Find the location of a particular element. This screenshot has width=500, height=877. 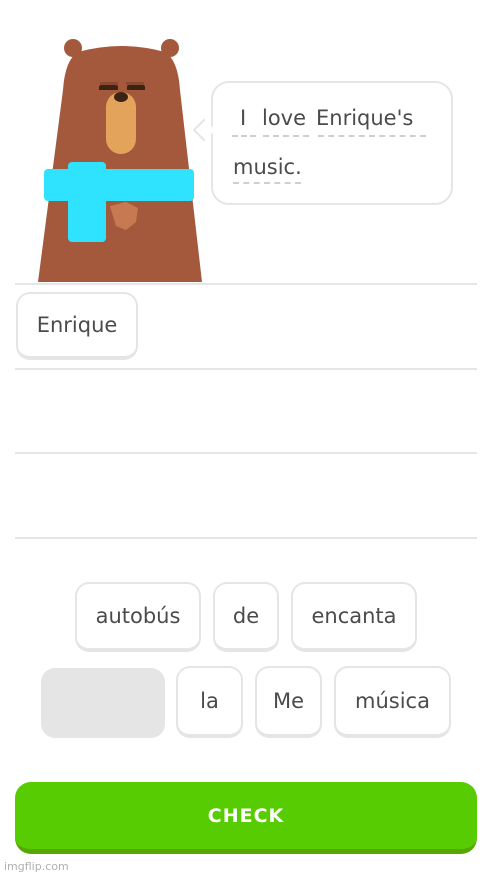

word-bank-tile-autobus: autobús is located at coordinates (138, 617).